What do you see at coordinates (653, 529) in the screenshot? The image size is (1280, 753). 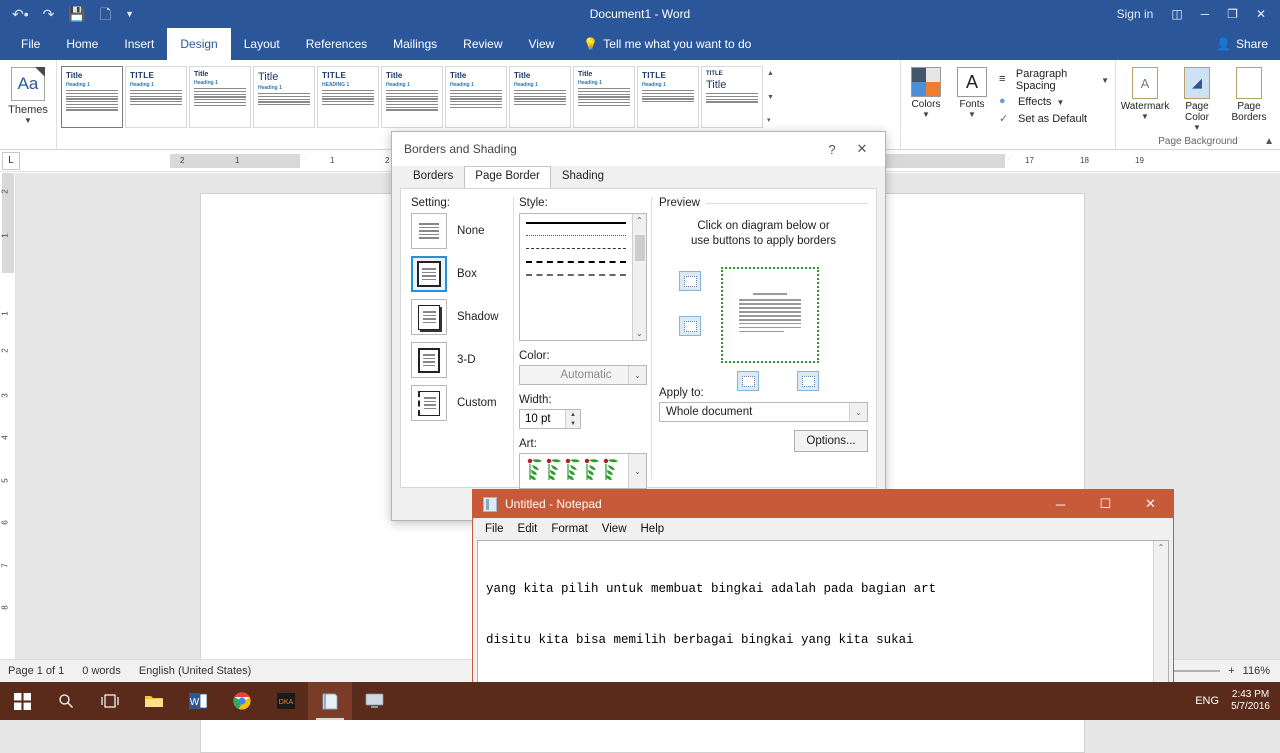 I see `notepad-menu-help: Help` at bounding box center [653, 529].